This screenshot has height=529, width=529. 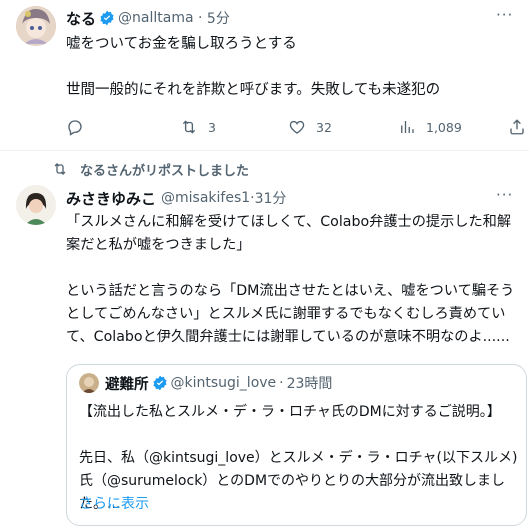 I want to click on handle: @kintsugi_love, so click(x=224, y=383).